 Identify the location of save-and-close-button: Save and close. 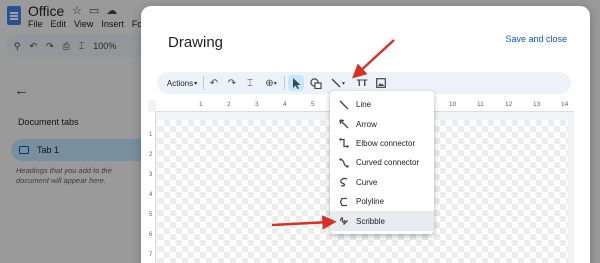
(536, 39).